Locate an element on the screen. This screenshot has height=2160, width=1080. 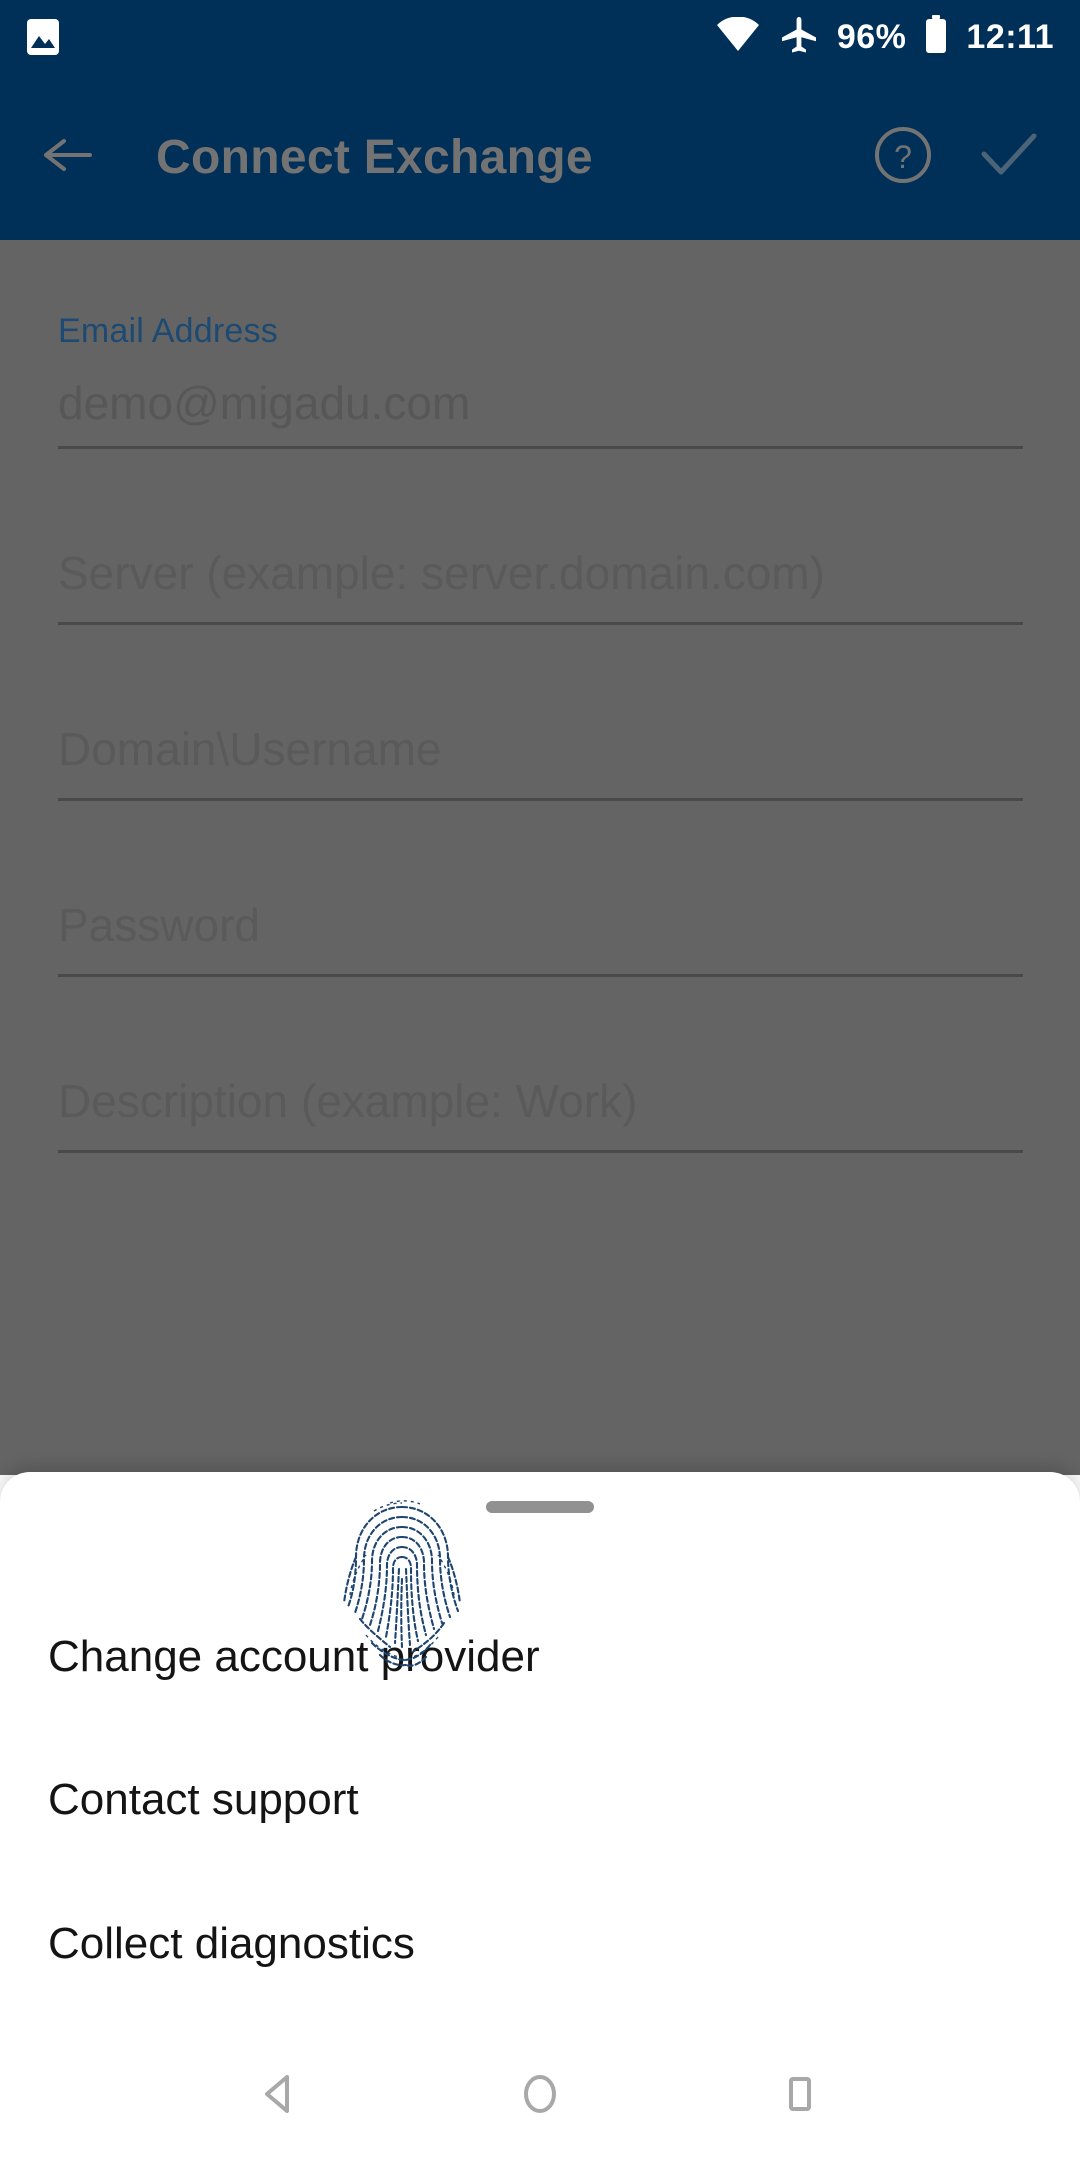
nav-recents-icon is located at coordinates (800, 2096).